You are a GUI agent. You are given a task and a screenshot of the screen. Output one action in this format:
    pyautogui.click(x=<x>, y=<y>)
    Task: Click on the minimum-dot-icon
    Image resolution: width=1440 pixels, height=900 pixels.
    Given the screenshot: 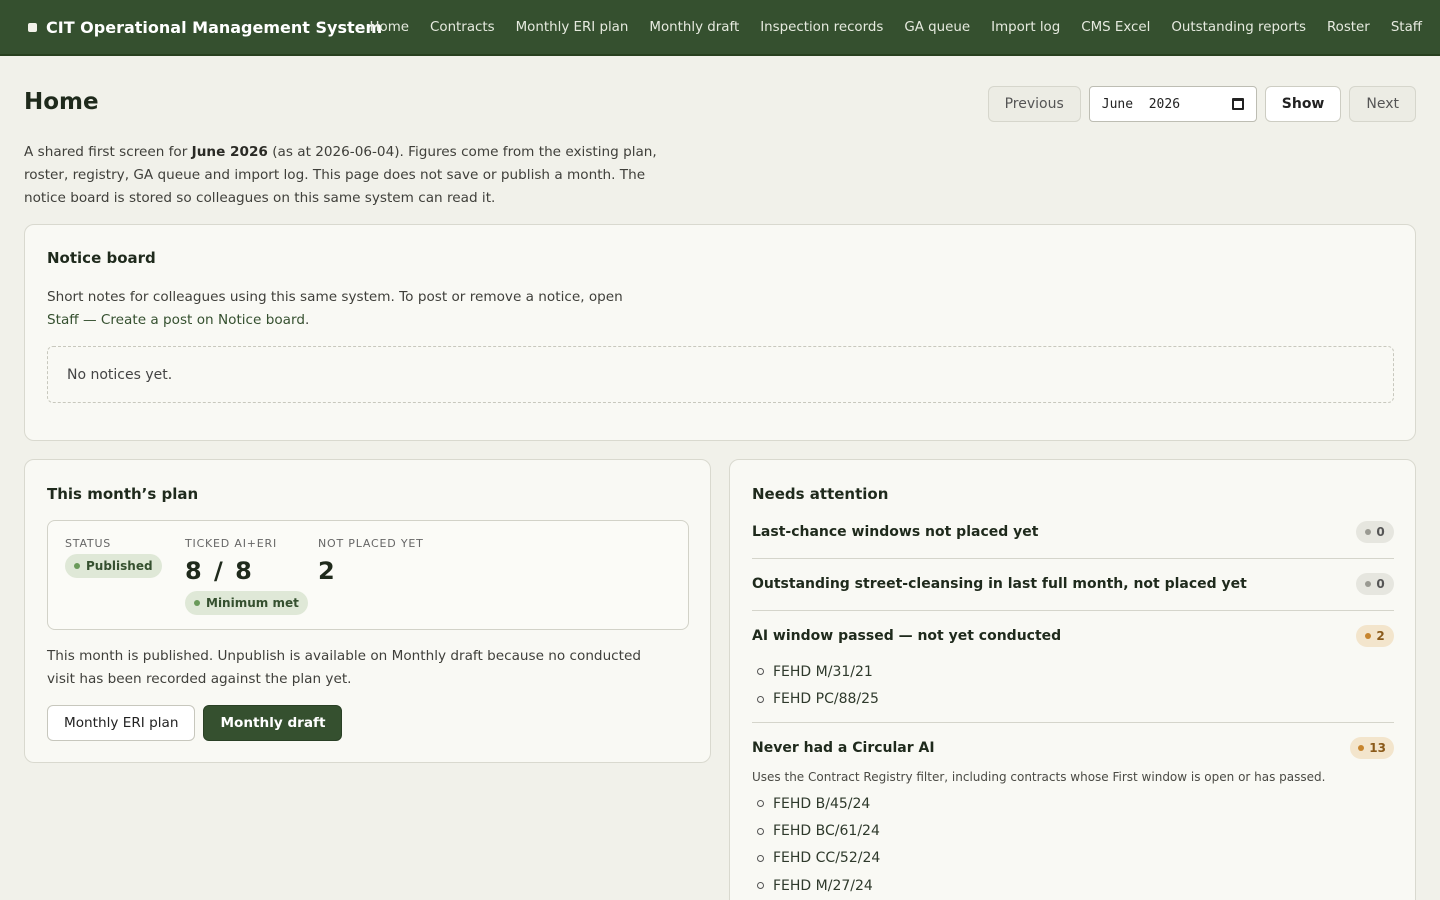 What is the action you would take?
    pyautogui.click(x=197, y=603)
    